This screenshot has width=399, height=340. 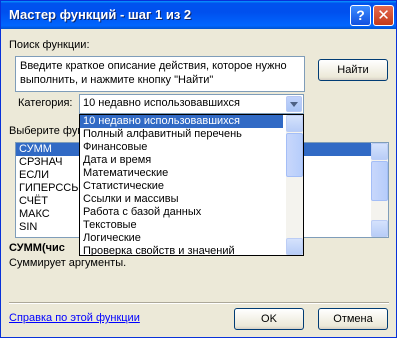 What do you see at coordinates (181, 199) in the screenshot?
I see `category-option: Ссылки и массивы` at bounding box center [181, 199].